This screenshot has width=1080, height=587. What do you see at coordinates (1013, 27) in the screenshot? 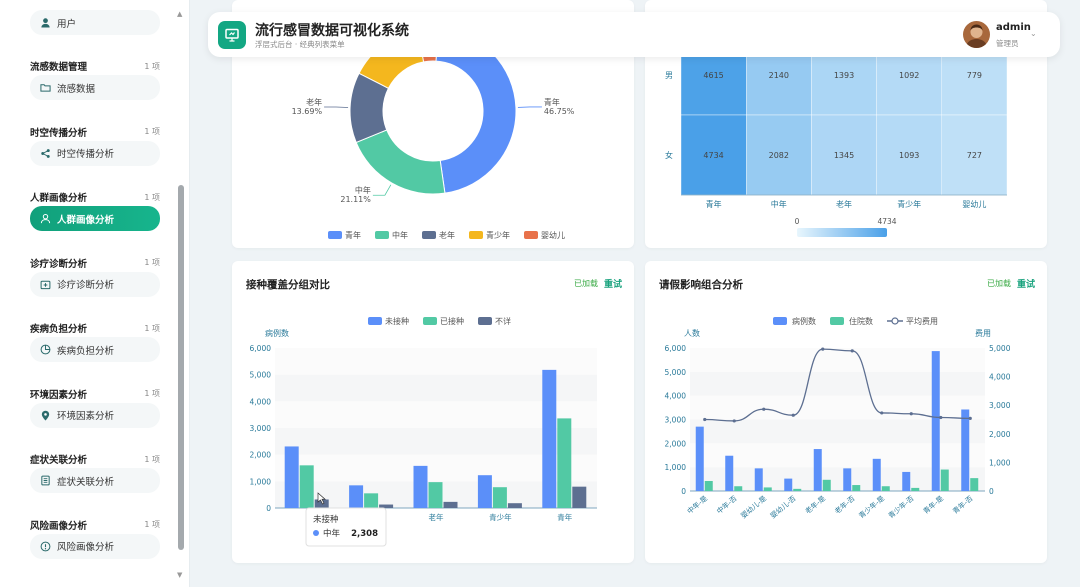
I see `user-name: admin` at bounding box center [1013, 27].